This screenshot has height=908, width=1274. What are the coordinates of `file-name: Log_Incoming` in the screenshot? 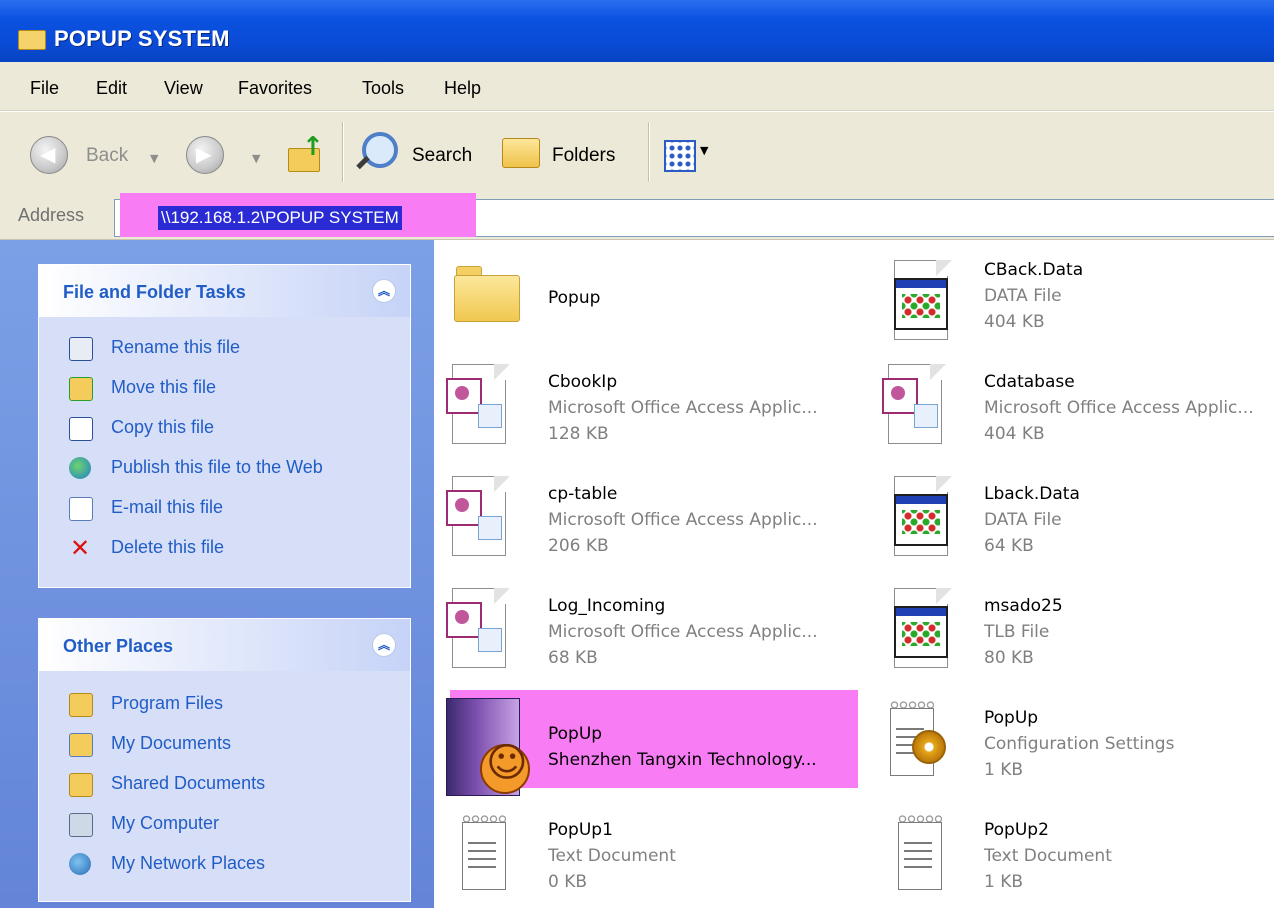 It's located at (607, 606).